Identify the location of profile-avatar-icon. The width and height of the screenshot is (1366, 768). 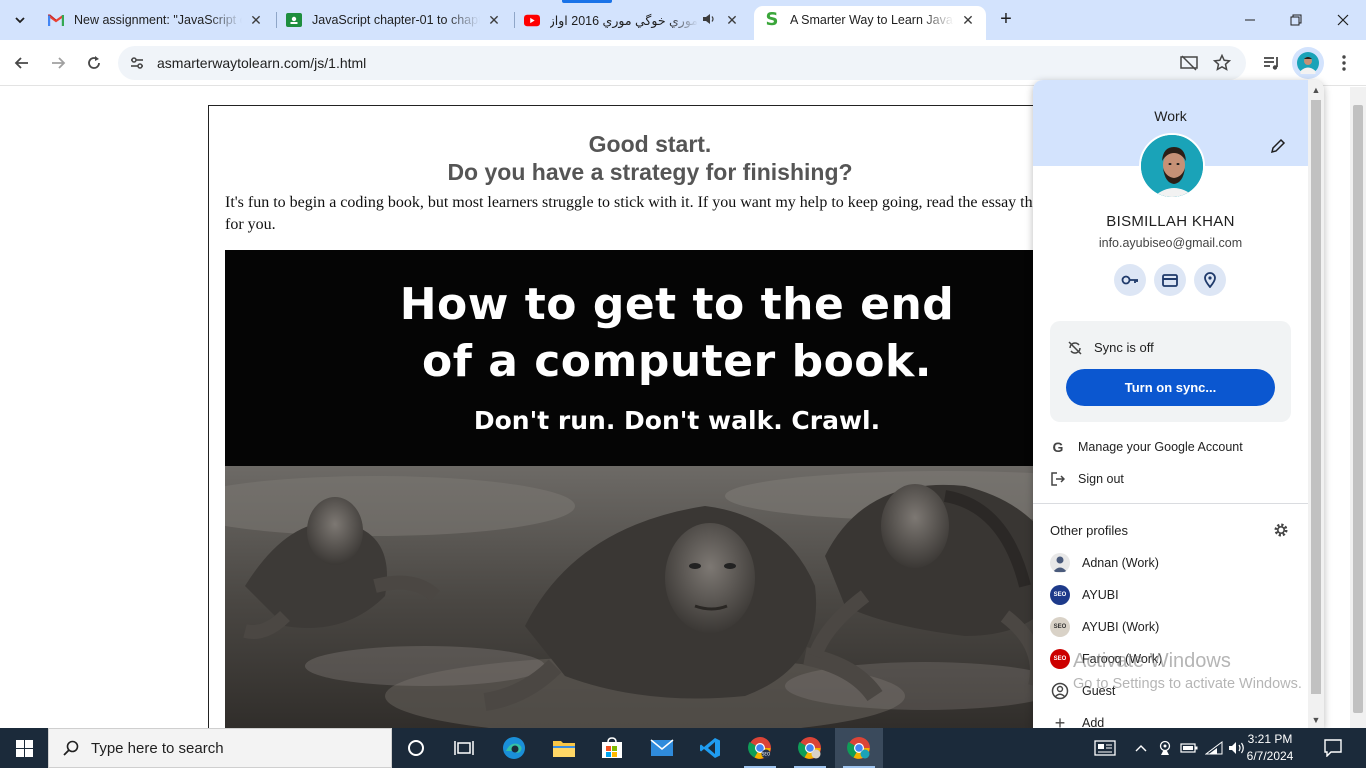
(1060, 563).